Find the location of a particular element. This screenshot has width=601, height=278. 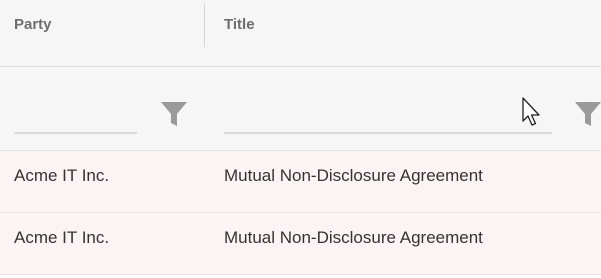

column-header-title: Title is located at coordinates (239, 25).